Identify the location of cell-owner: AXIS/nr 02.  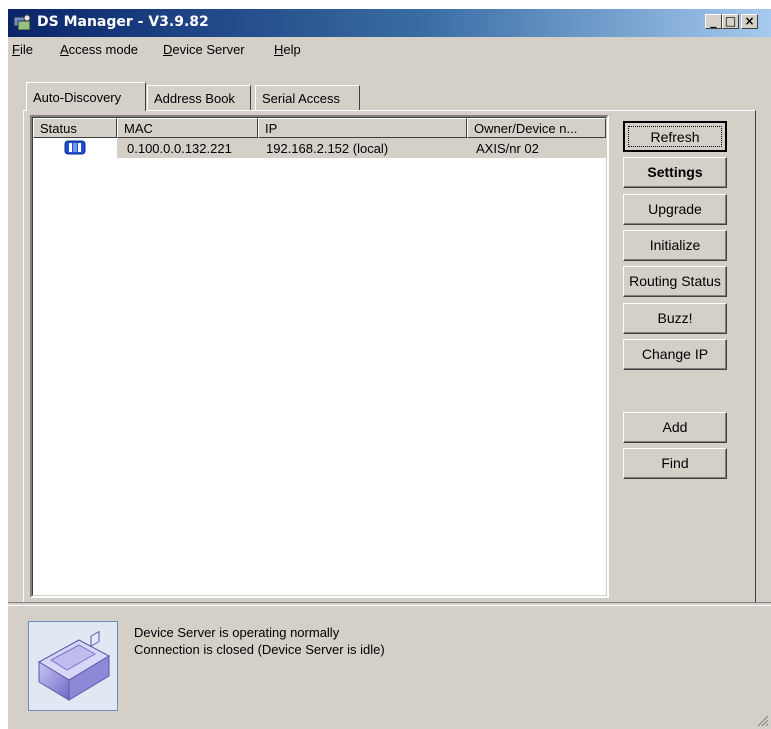
(507, 148).